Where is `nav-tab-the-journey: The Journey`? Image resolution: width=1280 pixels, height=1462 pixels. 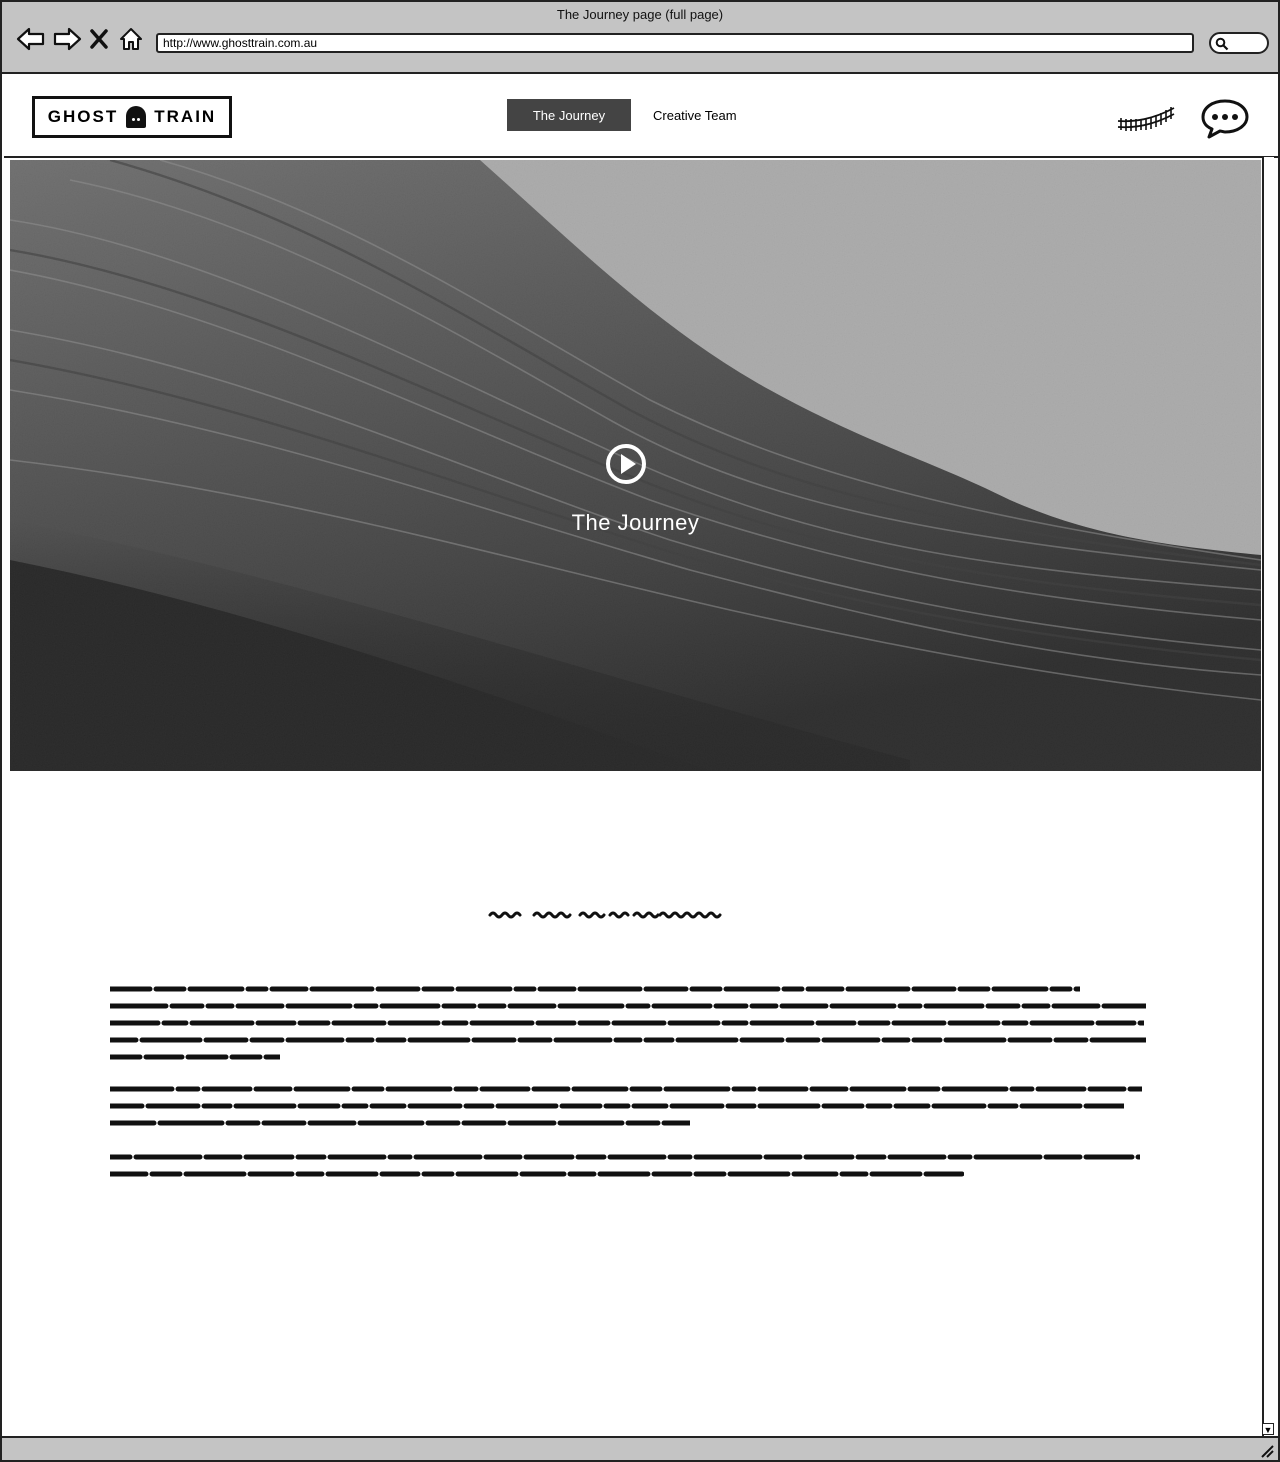
nav-tab-the-journey: The Journey is located at coordinates (569, 115).